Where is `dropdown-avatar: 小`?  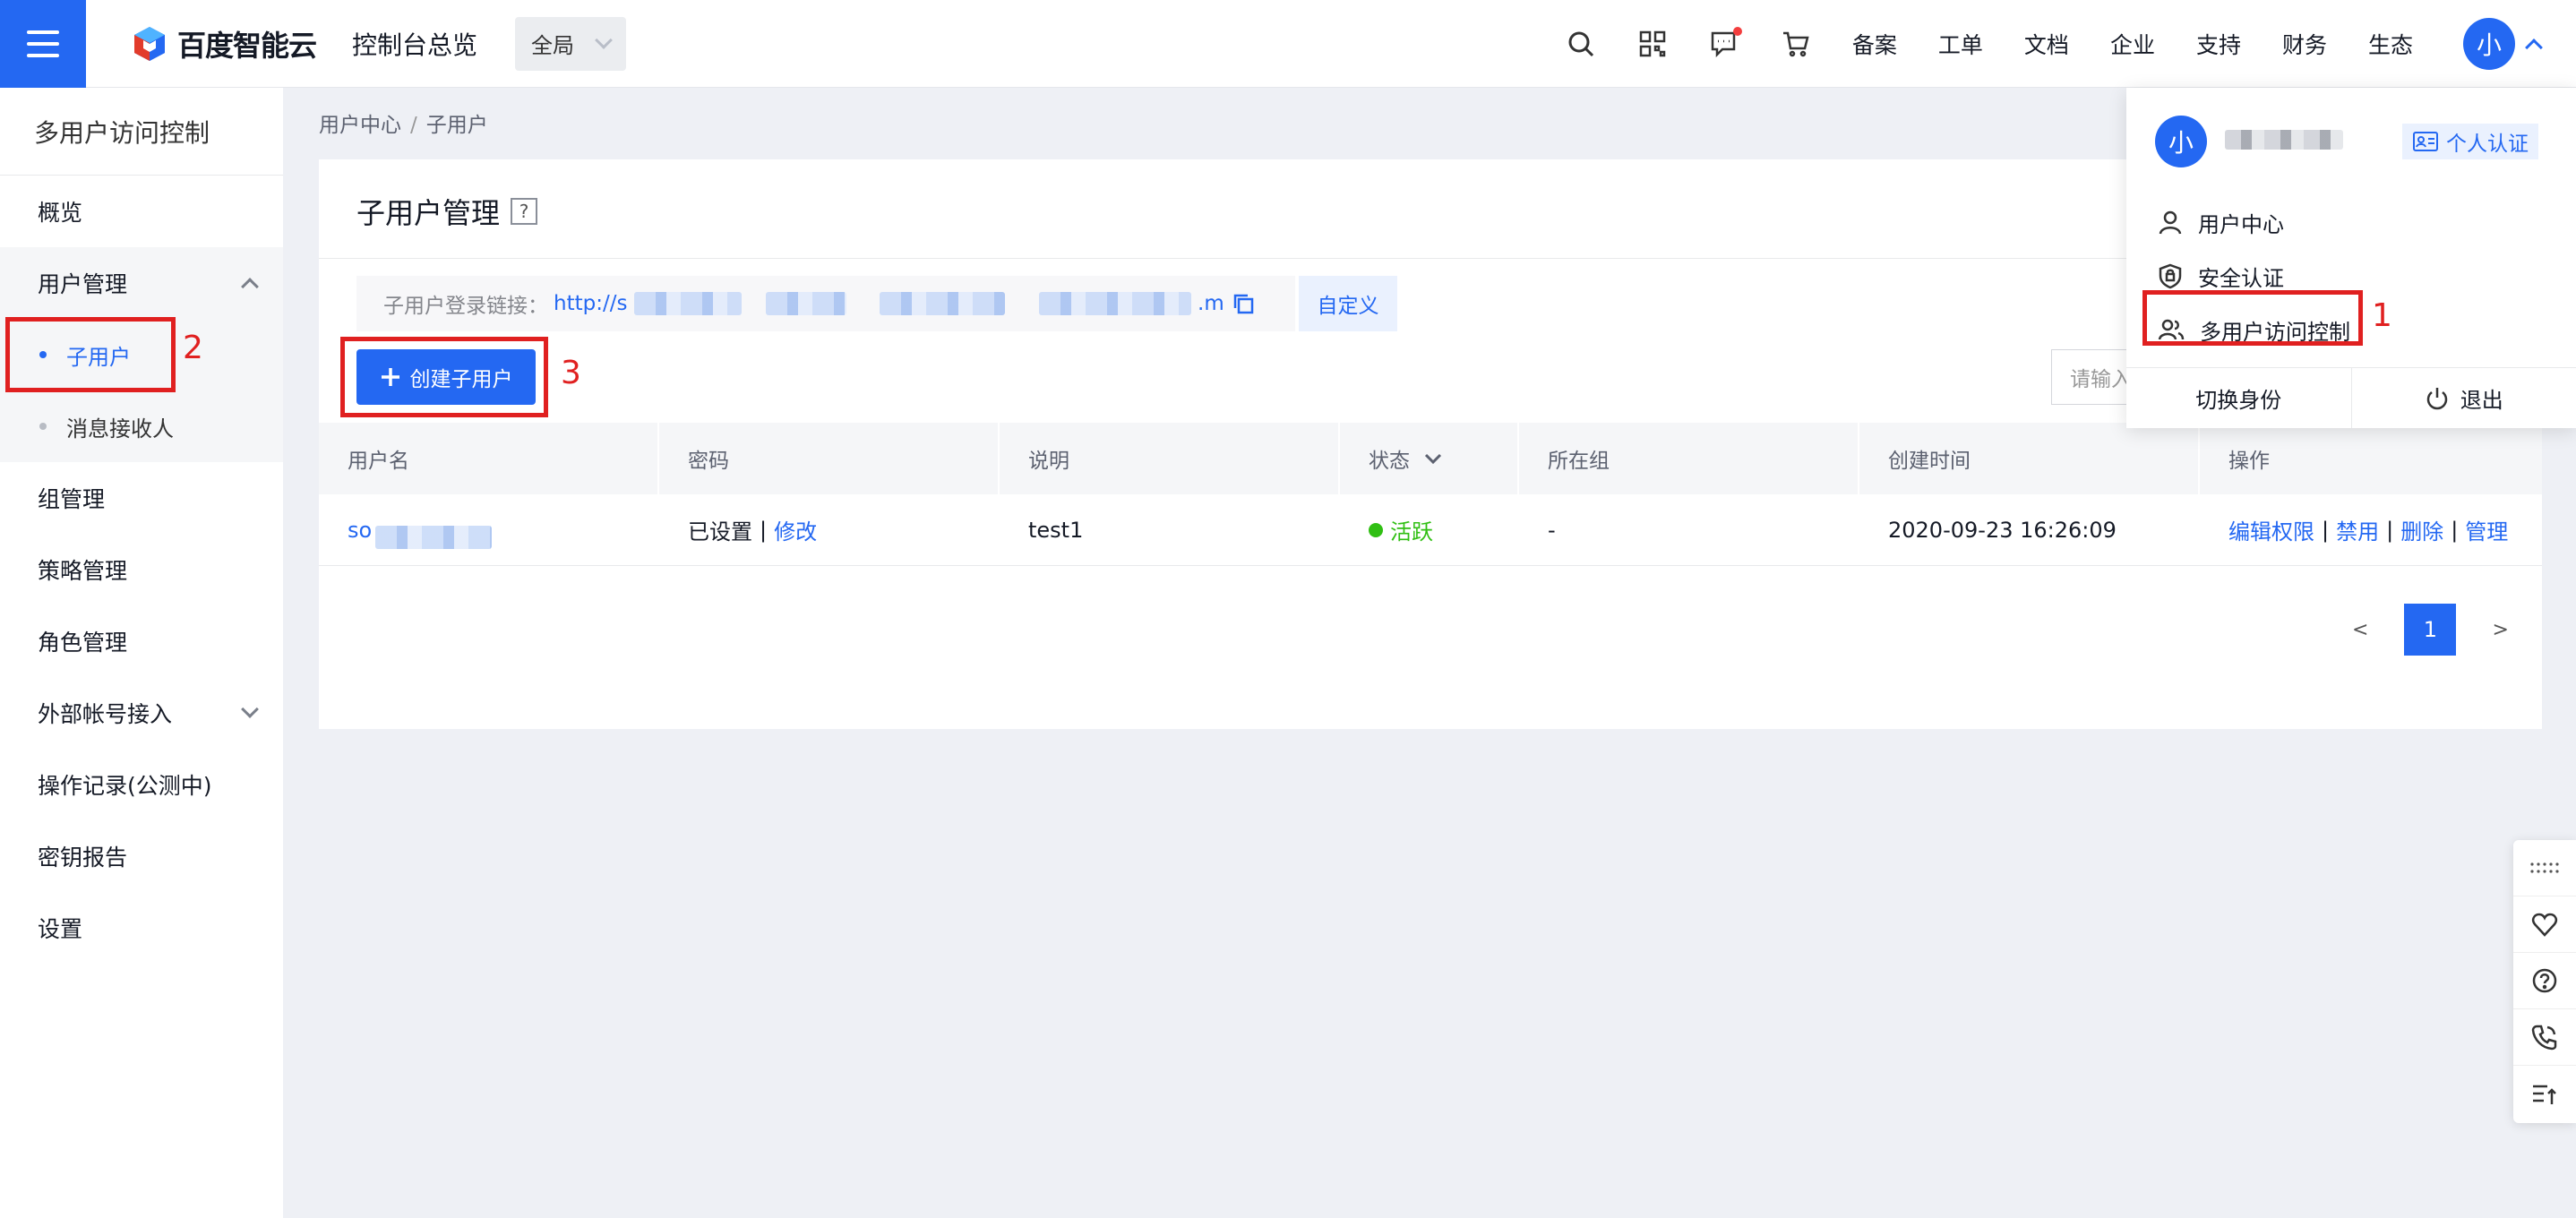
dropdown-avatar: 小 is located at coordinates (2181, 141).